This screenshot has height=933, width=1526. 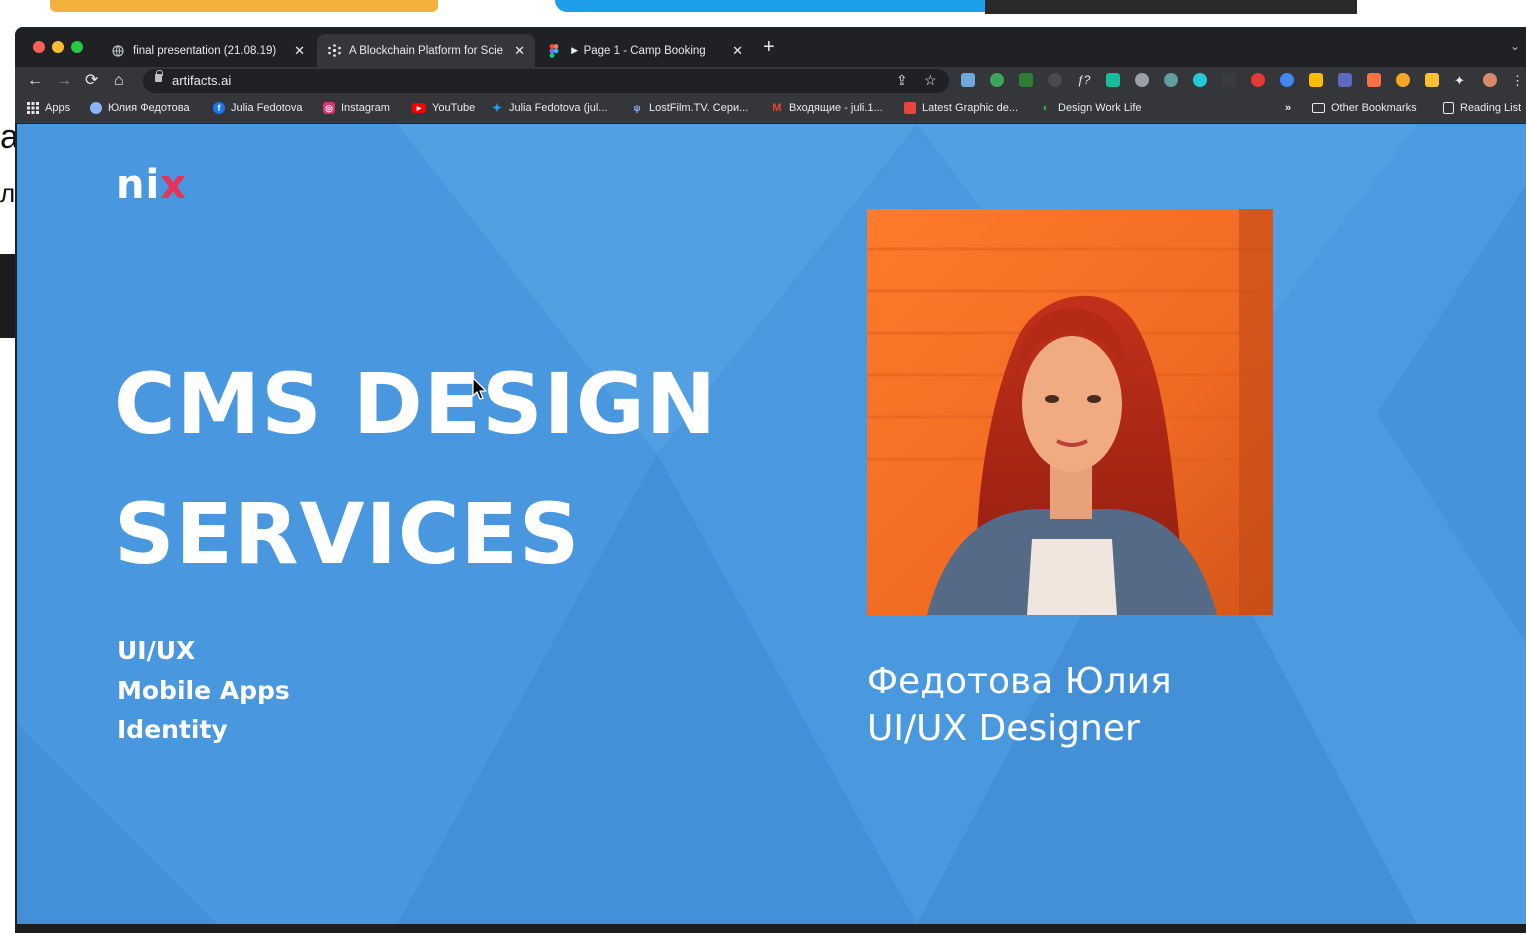 I want to click on bookmark-youtube: ▶ YouTube, so click(x=443, y=108).